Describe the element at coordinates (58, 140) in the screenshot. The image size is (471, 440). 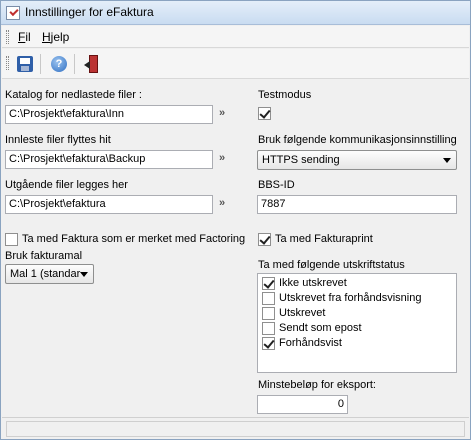
I see `read-dir-label: Innleste filer flyttes hit` at that location.